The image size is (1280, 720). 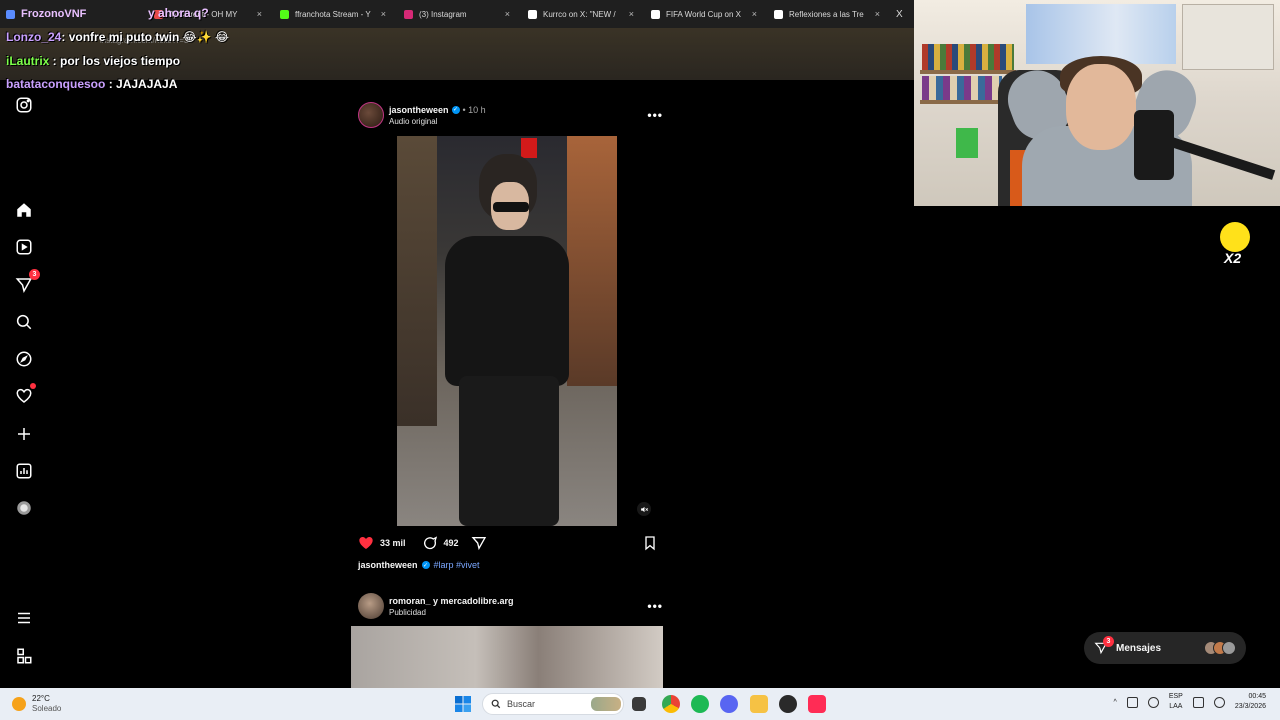 What do you see at coordinates (1233, 258) in the screenshot?
I see `multiplier-text: X2` at bounding box center [1233, 258].